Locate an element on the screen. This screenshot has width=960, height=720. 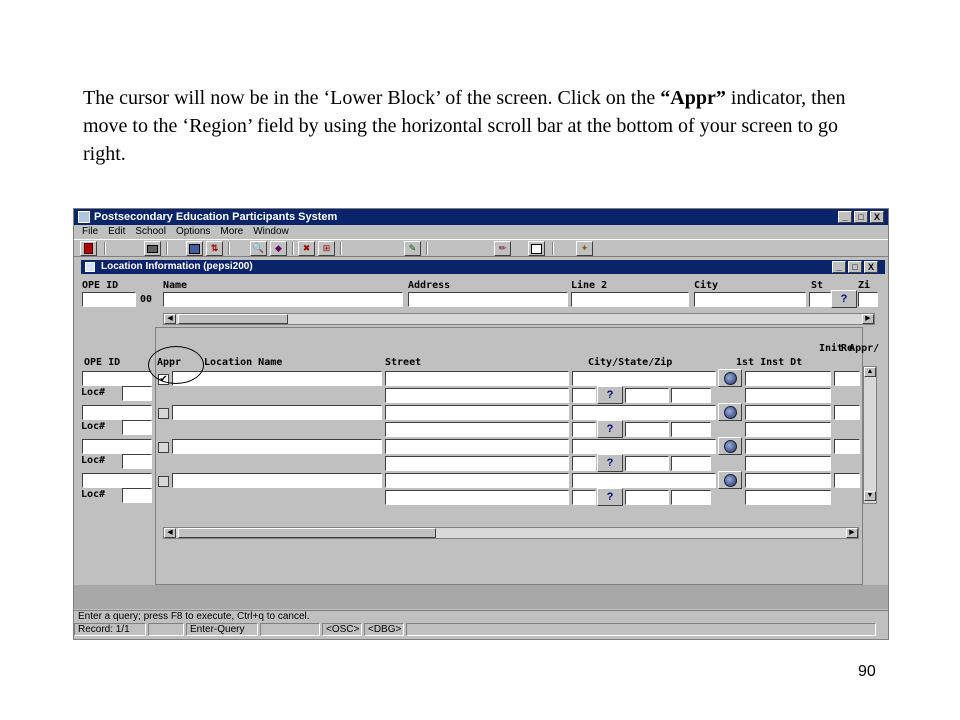
minimize-button: _ is located at coordinates (845, 217).